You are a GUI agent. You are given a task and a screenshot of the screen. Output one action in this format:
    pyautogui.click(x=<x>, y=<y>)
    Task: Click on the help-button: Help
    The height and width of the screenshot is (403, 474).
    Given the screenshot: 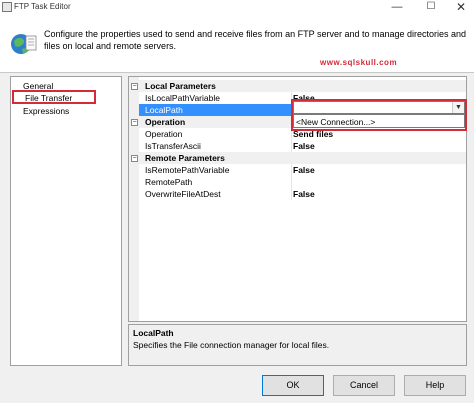 What is the action you would take?
    pyautogui.click(x=435, y=385)
    